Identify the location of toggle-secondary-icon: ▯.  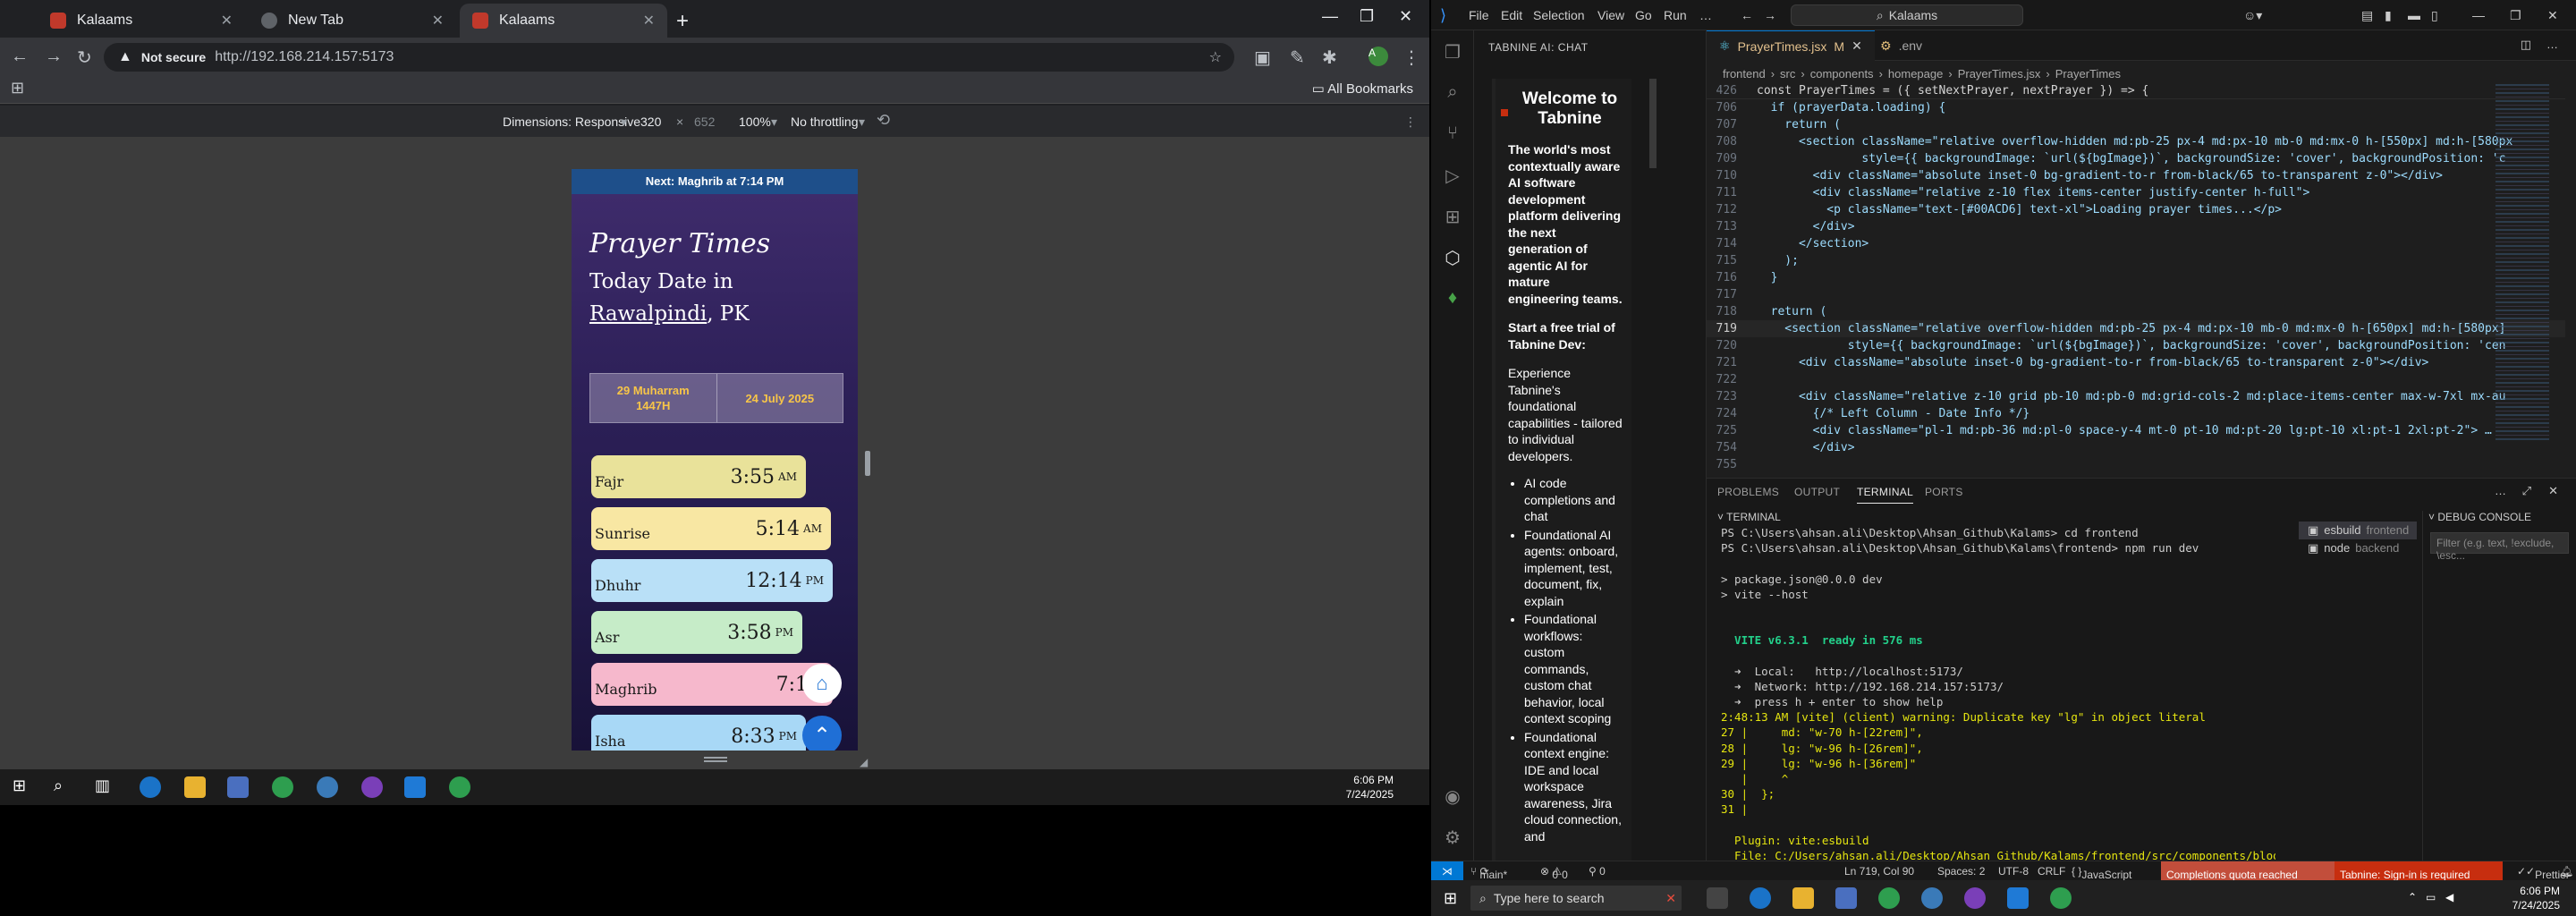
(2434, 15).